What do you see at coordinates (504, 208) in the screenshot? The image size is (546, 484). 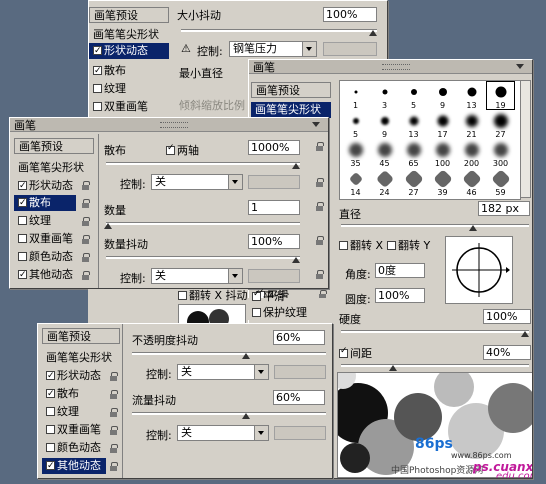 I see `diameter-input: 182 px` at bounding box center [504, 208].